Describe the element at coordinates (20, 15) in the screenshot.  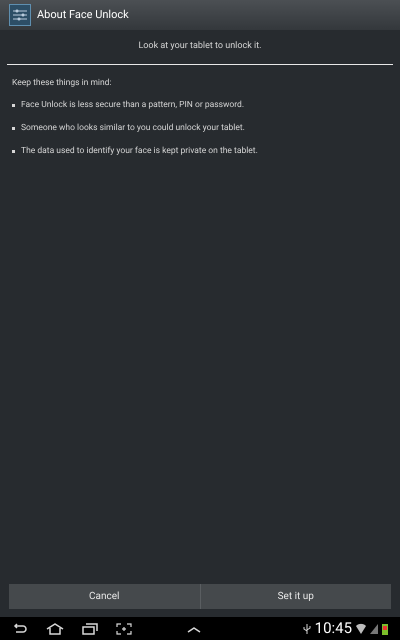
I see `settings-sliders-icon` at that location.